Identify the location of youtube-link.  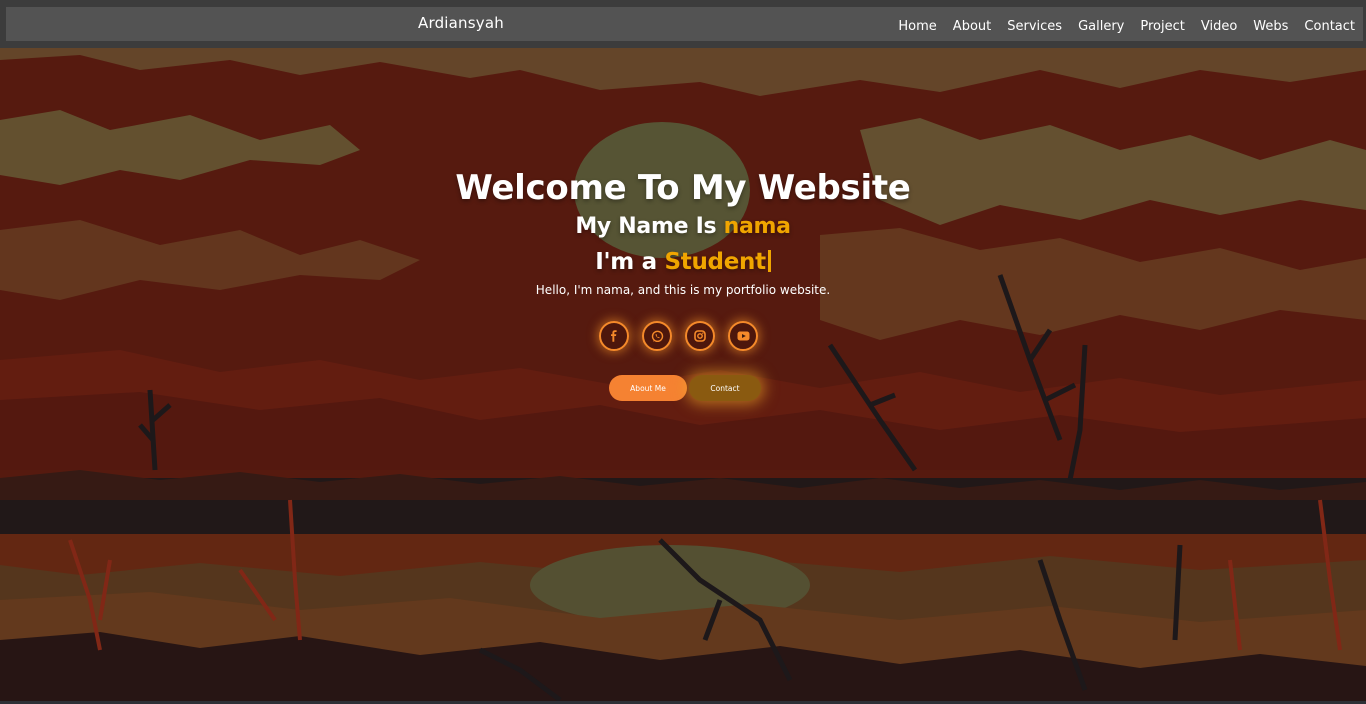
(743, 336).